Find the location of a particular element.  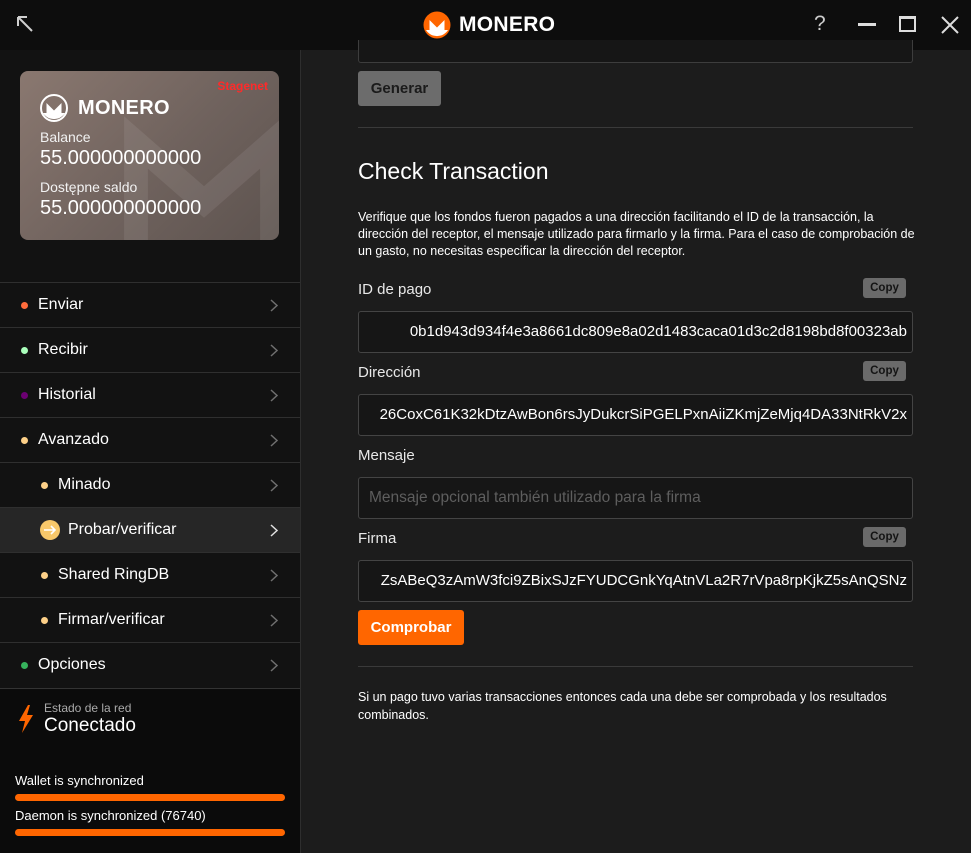

daemon-sync-label: Daemon is synchronized (76740) is located at coordinates (110, 815).